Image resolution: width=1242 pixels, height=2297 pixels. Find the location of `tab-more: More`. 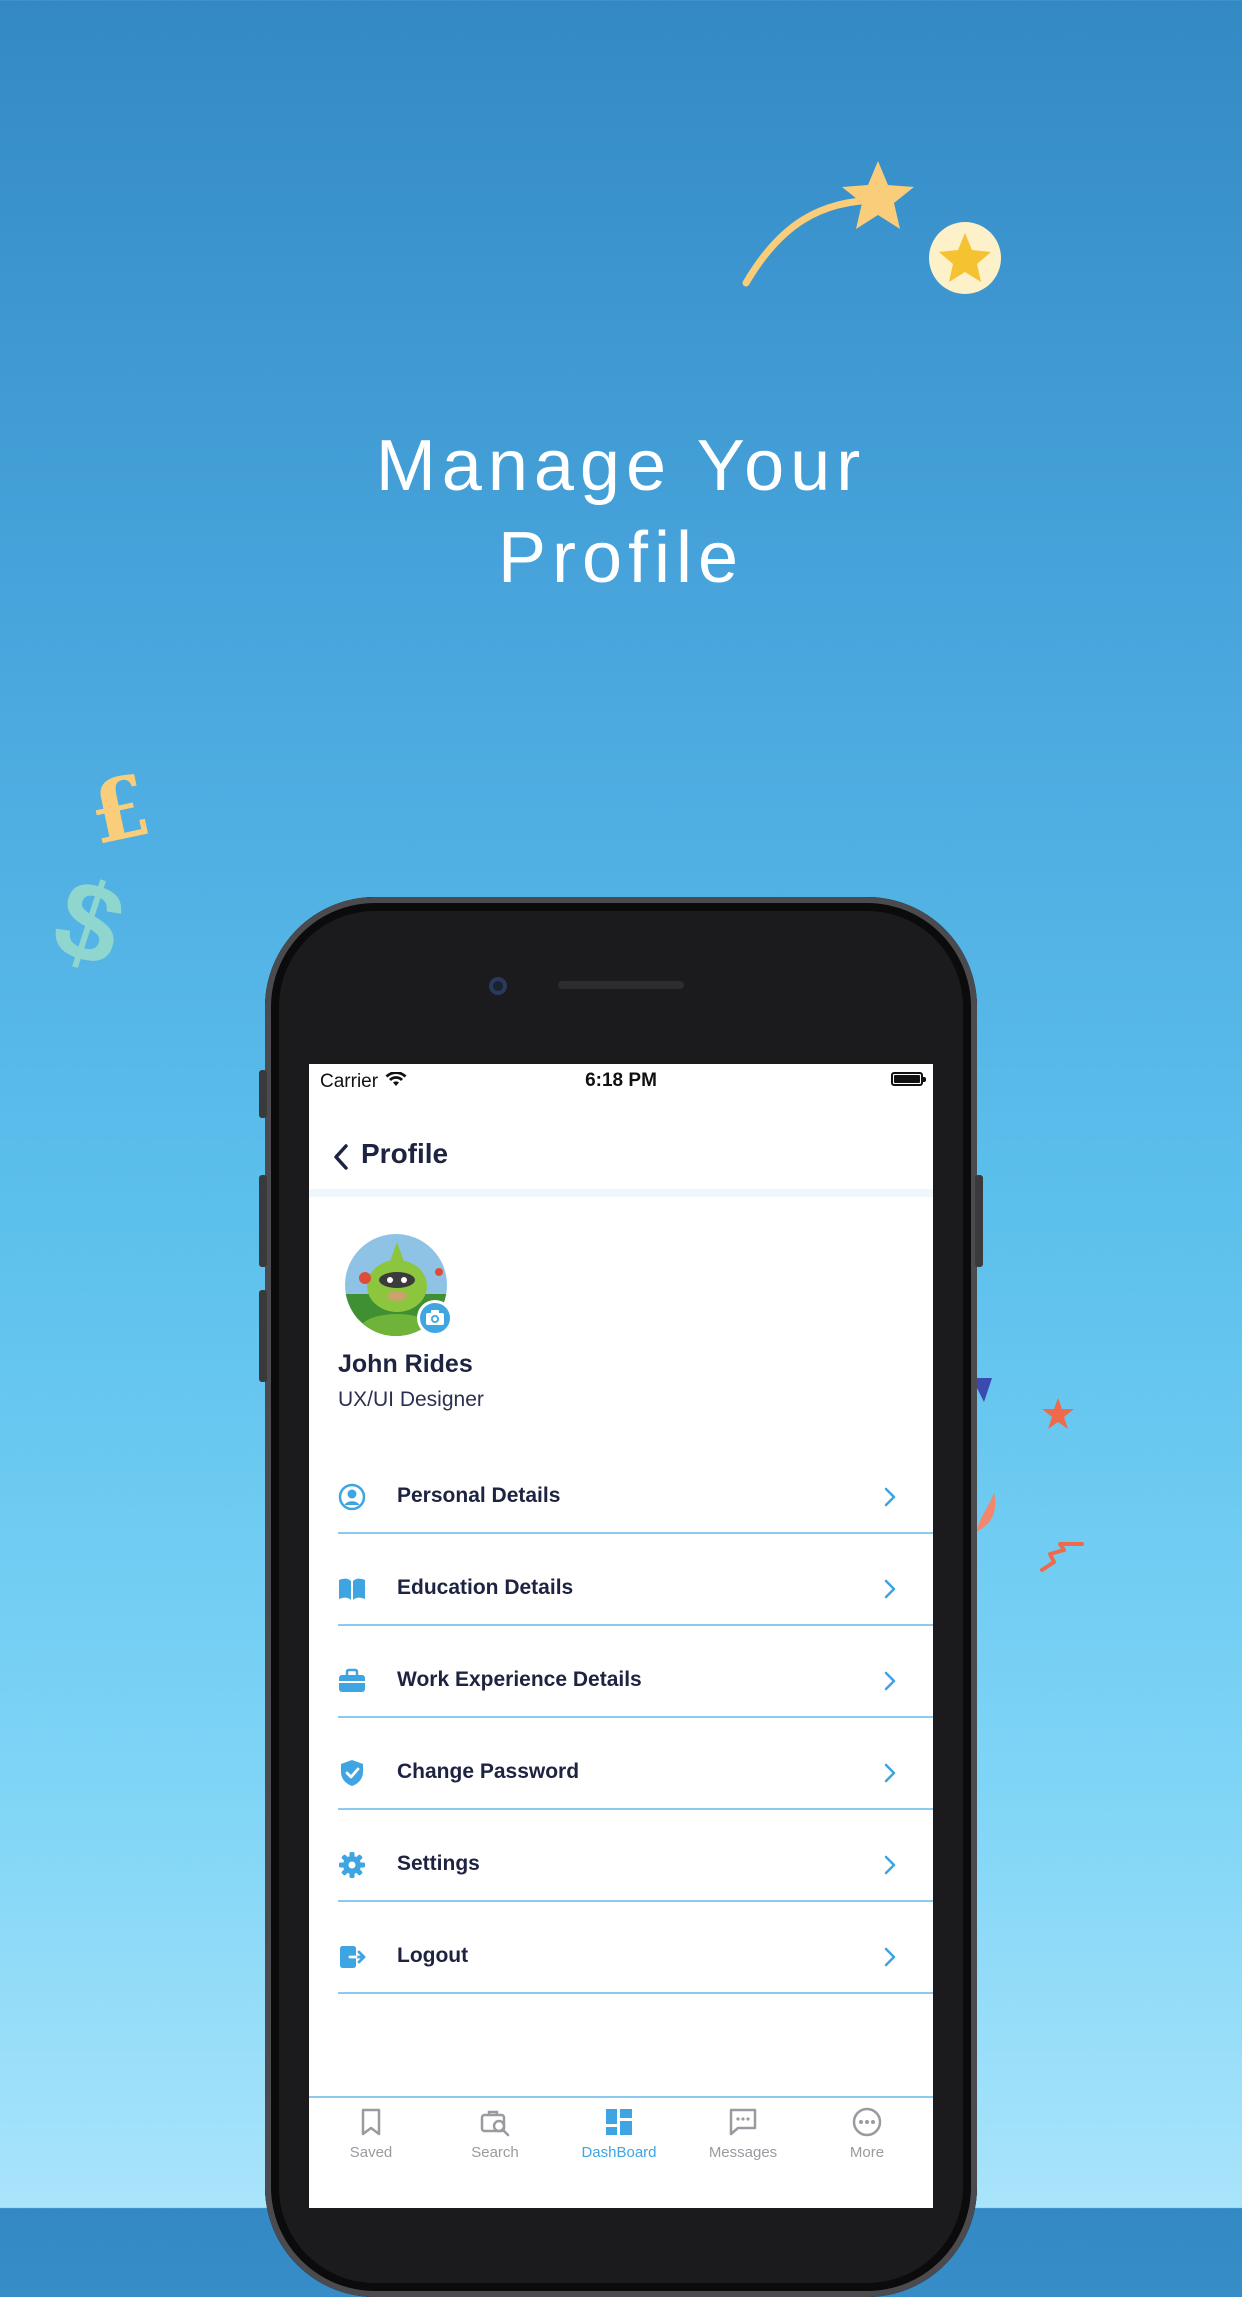

tab-more: More is located at coordinates (867, 2151).